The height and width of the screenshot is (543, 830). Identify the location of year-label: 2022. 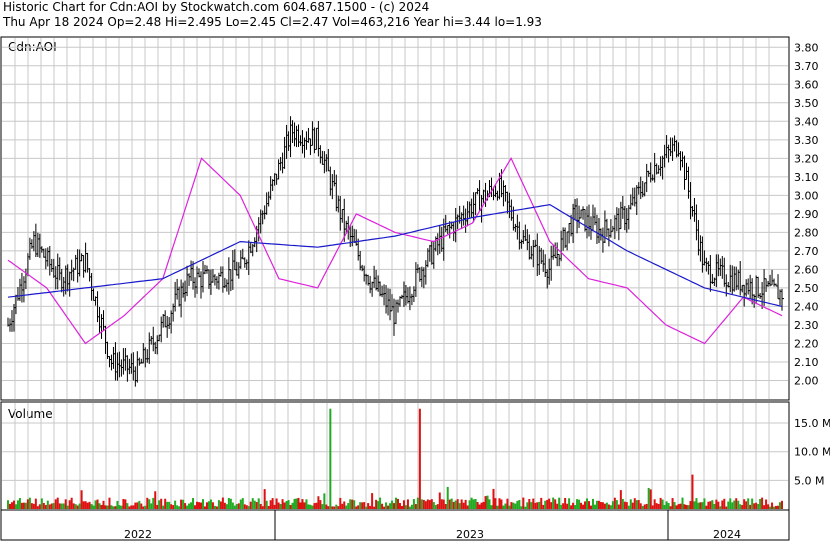
(138, 534).